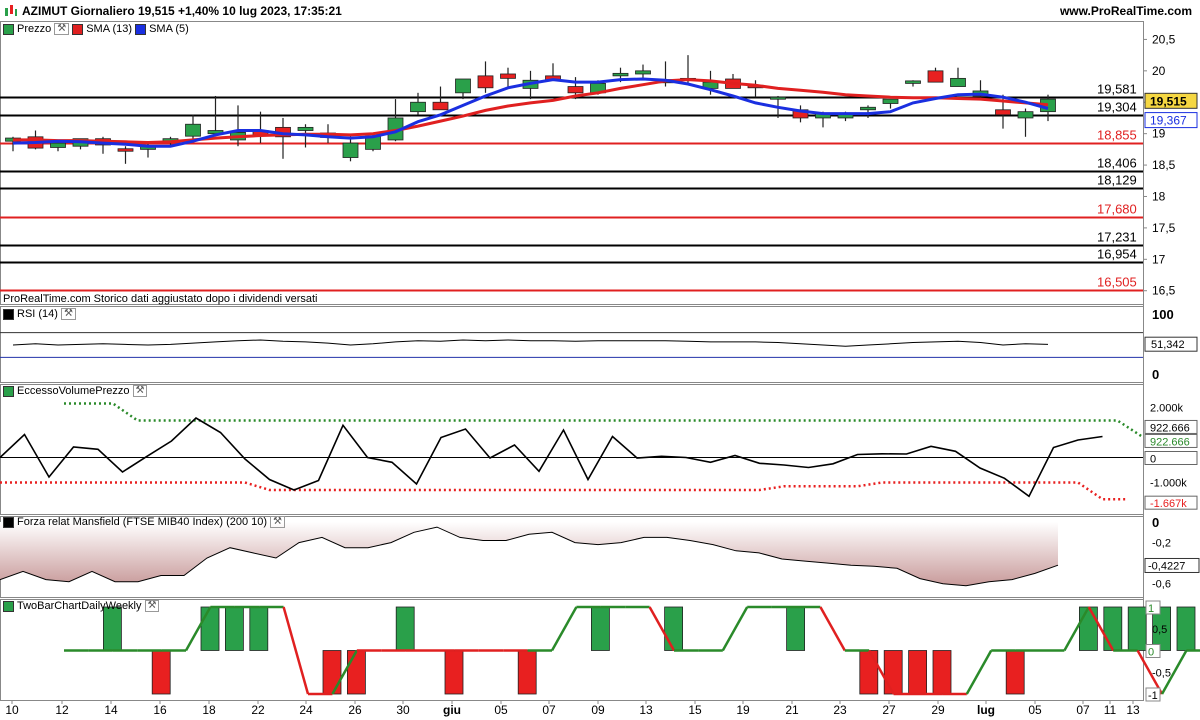 This screenshot has height=720, width=1200. What do you see at coordinates (1117, 180) in the screenshot?
I see `level-label-4: 18,129` at bounding box center [1117, 180].